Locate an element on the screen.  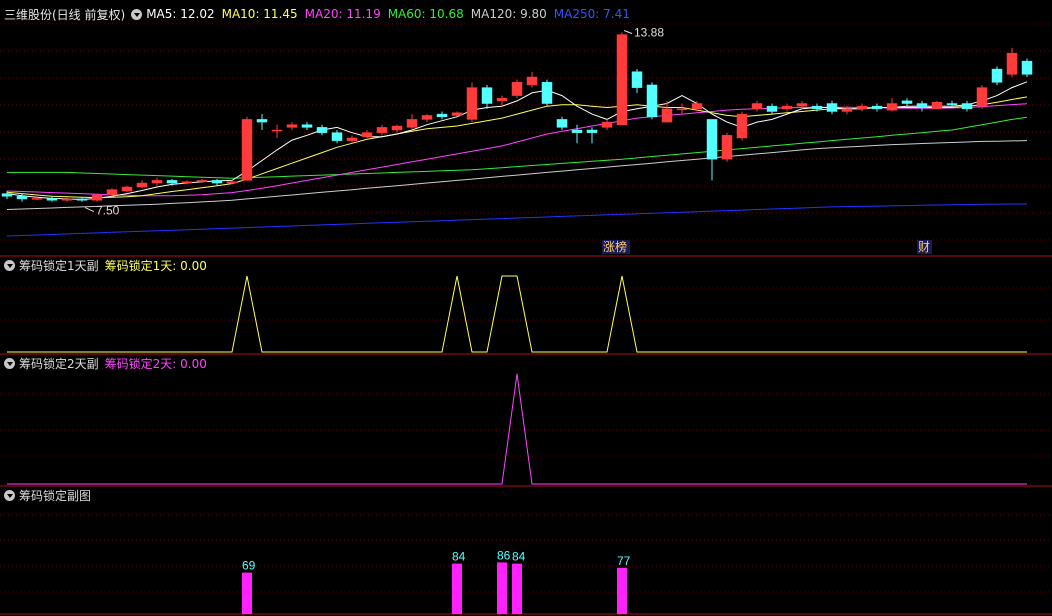
panel3-bar-label-2: 86 is located at coordinates (504, 555).